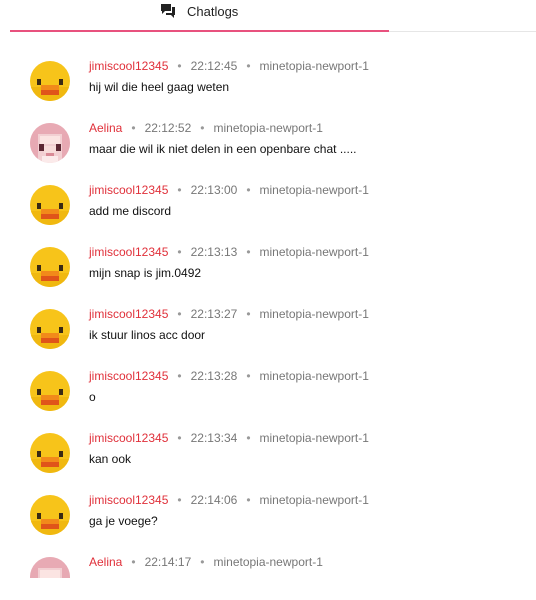 The width and height of the screenshot is (536, 600). I want to click on timestamp: 22:14:06, so click(214, 500).